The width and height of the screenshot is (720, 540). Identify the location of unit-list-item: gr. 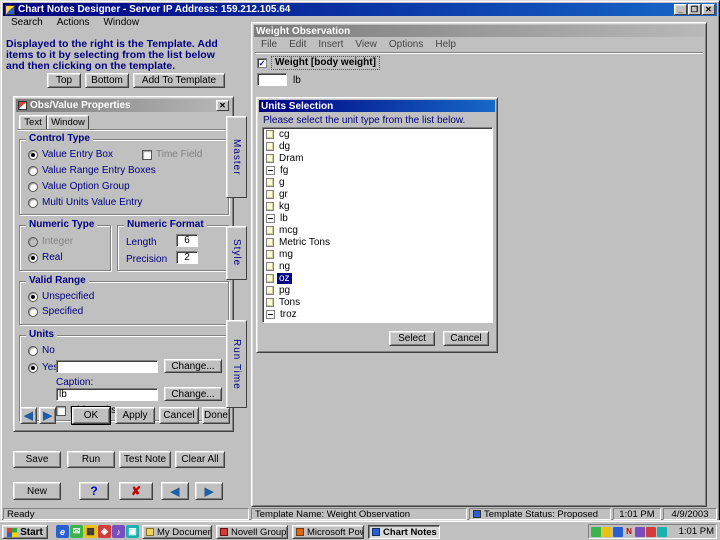
(377, 194).